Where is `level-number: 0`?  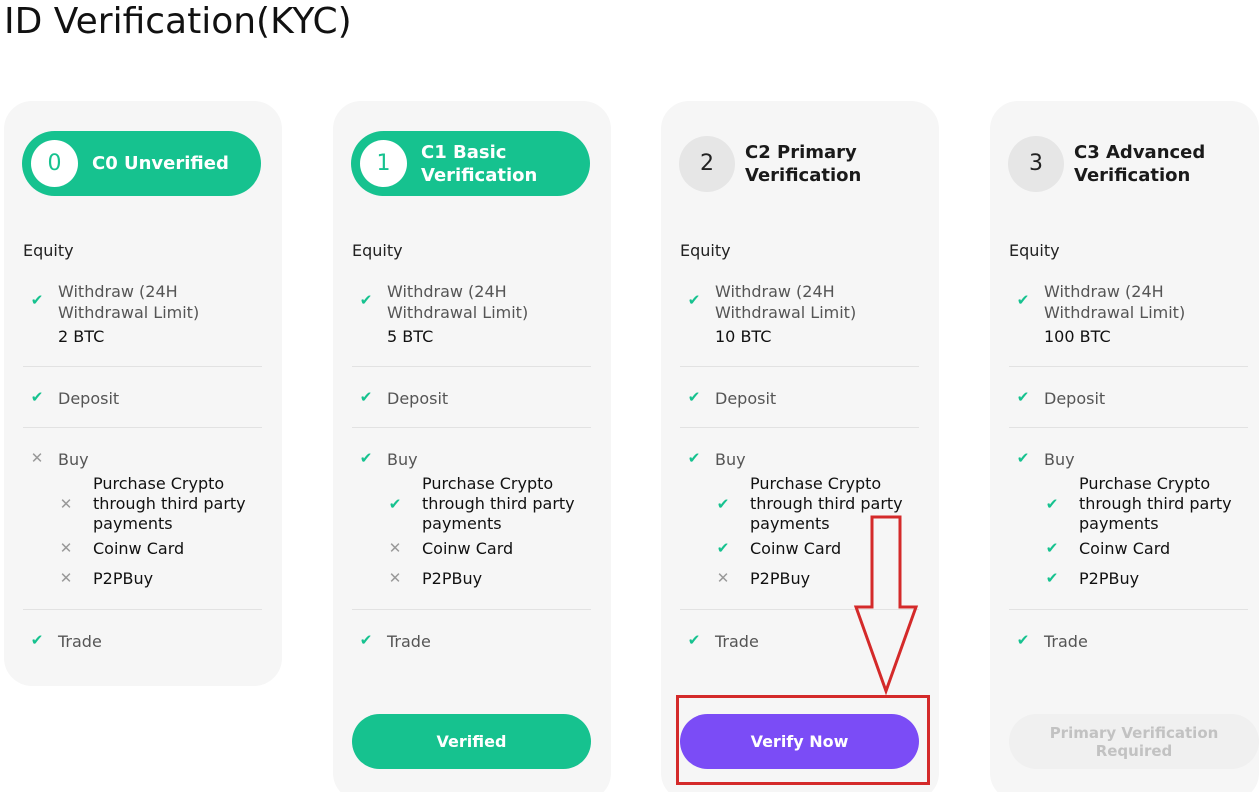 level-number: 0 is located at coordinates (54, 163).